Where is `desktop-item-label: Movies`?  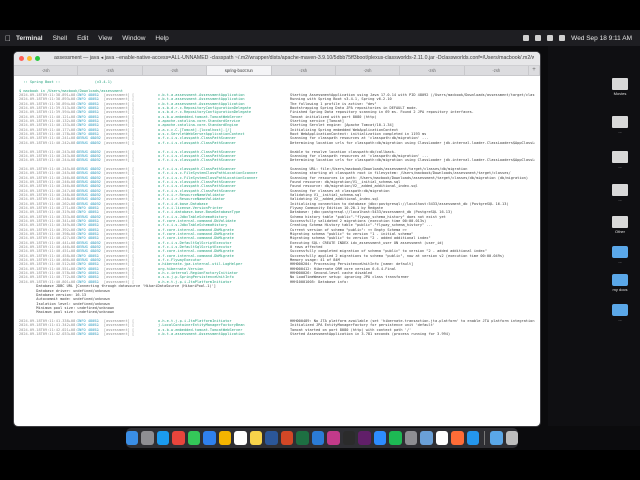 desktop-item-label: Movies is located at coordinates (620, 93).